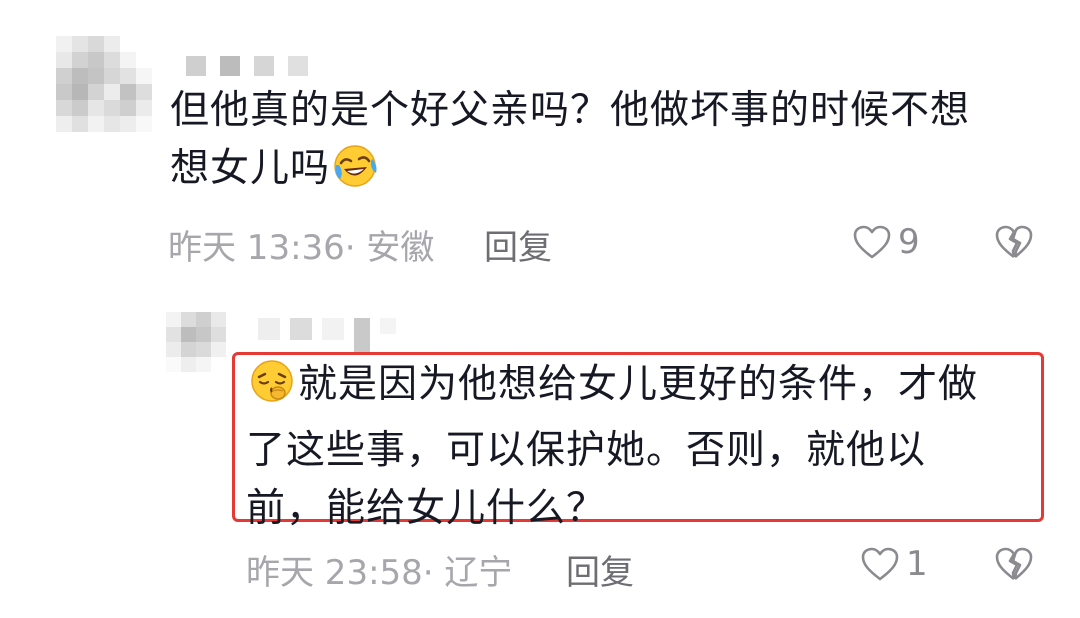 Image resolution: width=1080 pixels, height=618 pixels. What do you see at coordinates (426, 508) in the screenshot?
I see `comment-text-line: 前，能给女儿什么？` at bounding box center [426, 508].